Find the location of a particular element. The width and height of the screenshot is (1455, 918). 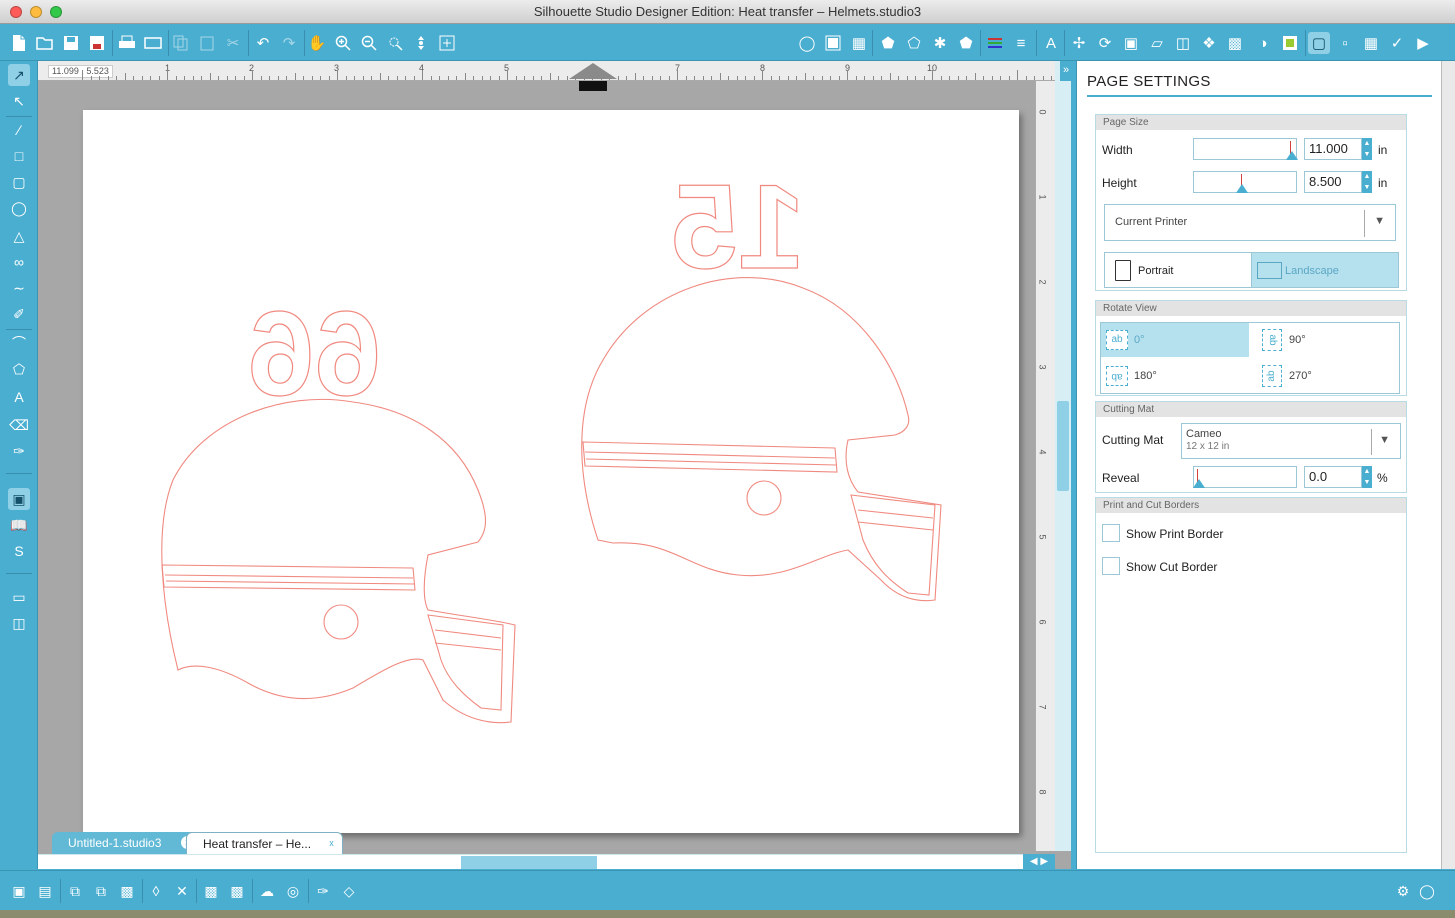

width-input: 11.000 is located at coordinates (1333, 149).